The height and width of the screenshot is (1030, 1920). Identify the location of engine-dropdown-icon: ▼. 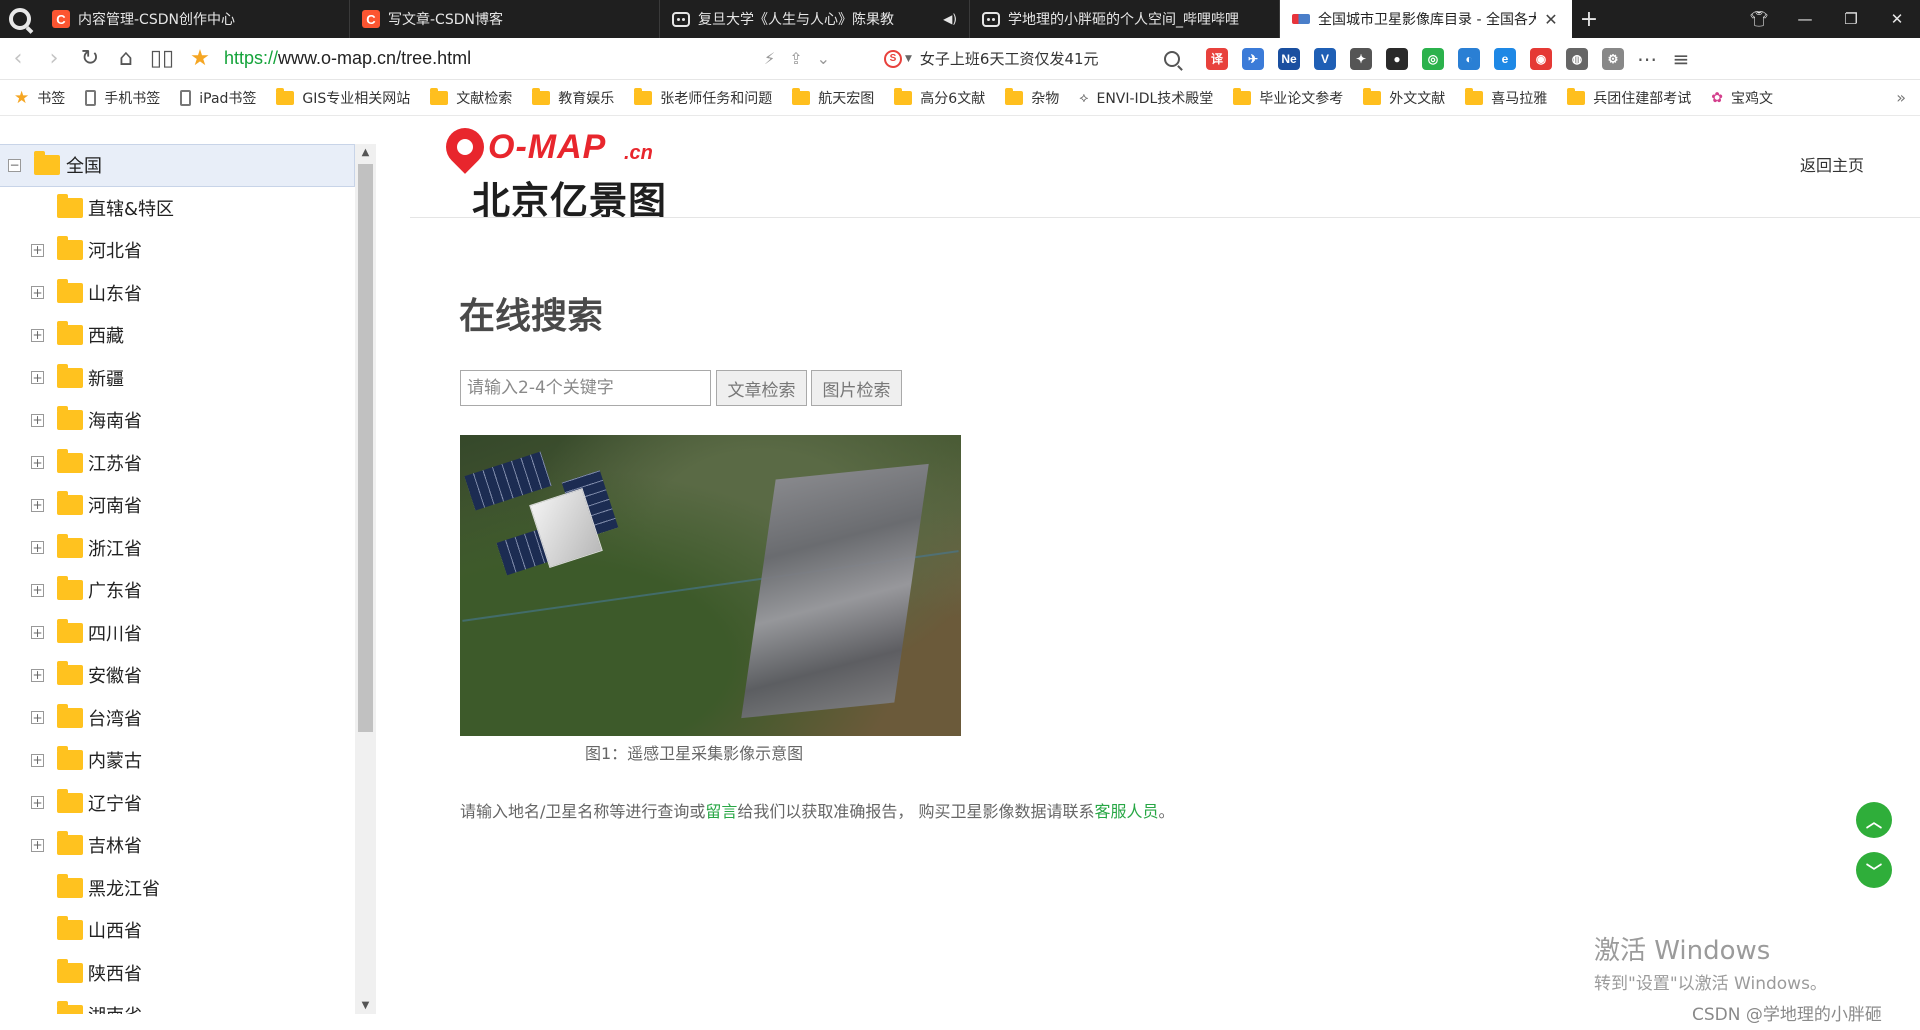
(908, 59).